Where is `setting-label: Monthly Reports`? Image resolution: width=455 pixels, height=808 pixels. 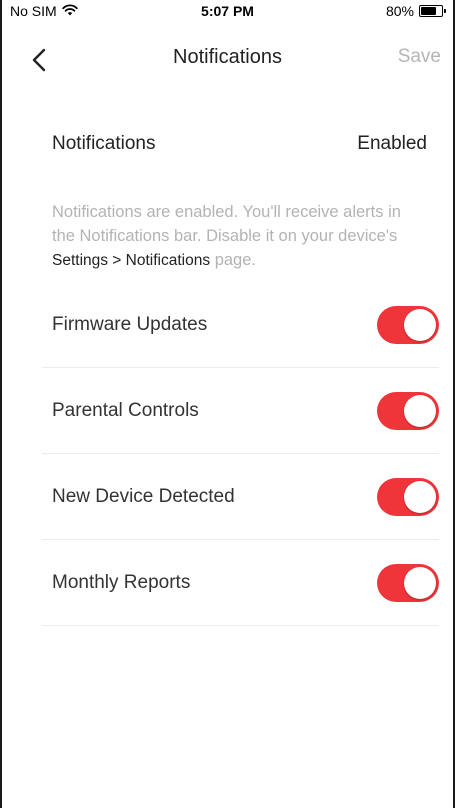
setting-label: Monthly Reports is located at coordinates (121, 582).